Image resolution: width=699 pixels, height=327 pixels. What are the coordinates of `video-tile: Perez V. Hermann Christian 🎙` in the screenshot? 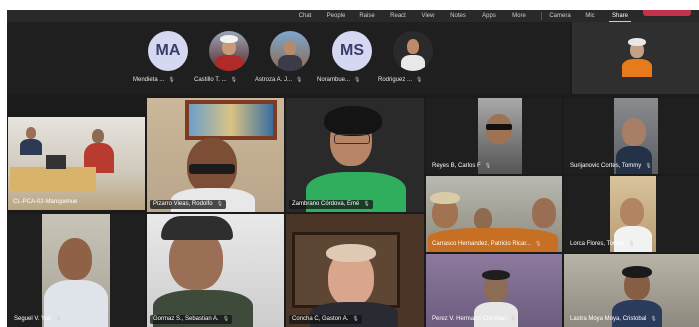 It's located at (494, 290).